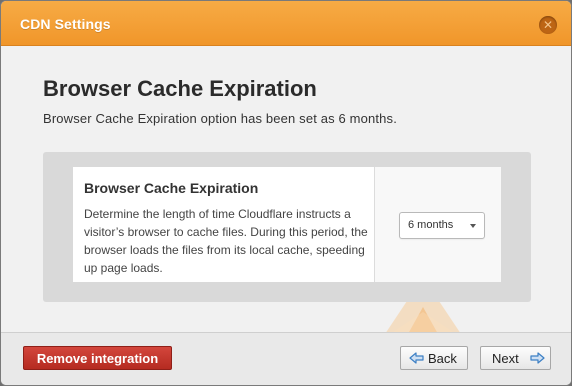 This screenshot has height=386, width=572. Describe the element at coordinates (505, 358) in the screenshot. I see `next-label: Next` at that location.